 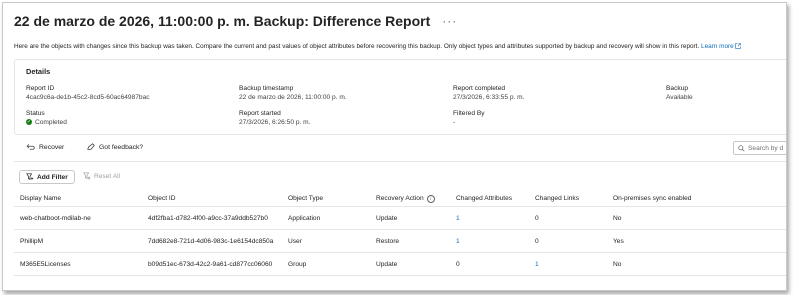 I want to click on column-header-object-type: Object Type, so click(x=305, y=198).